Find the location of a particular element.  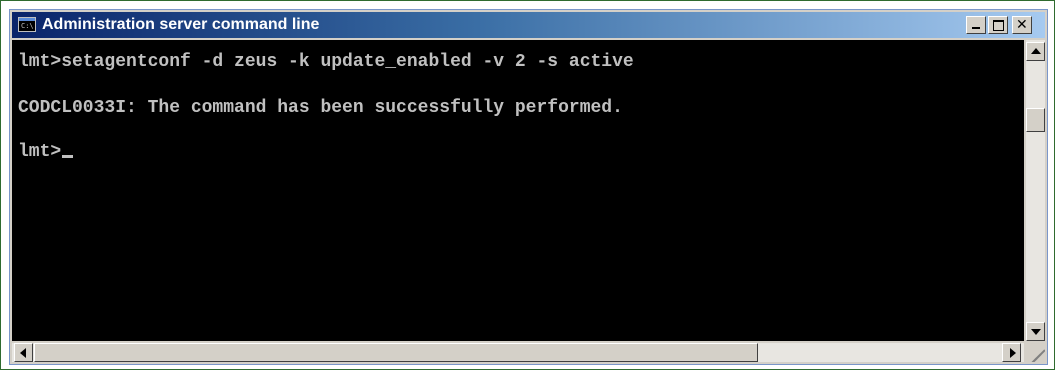

close-icon: ✕ is located at coordinates (1022, 25).